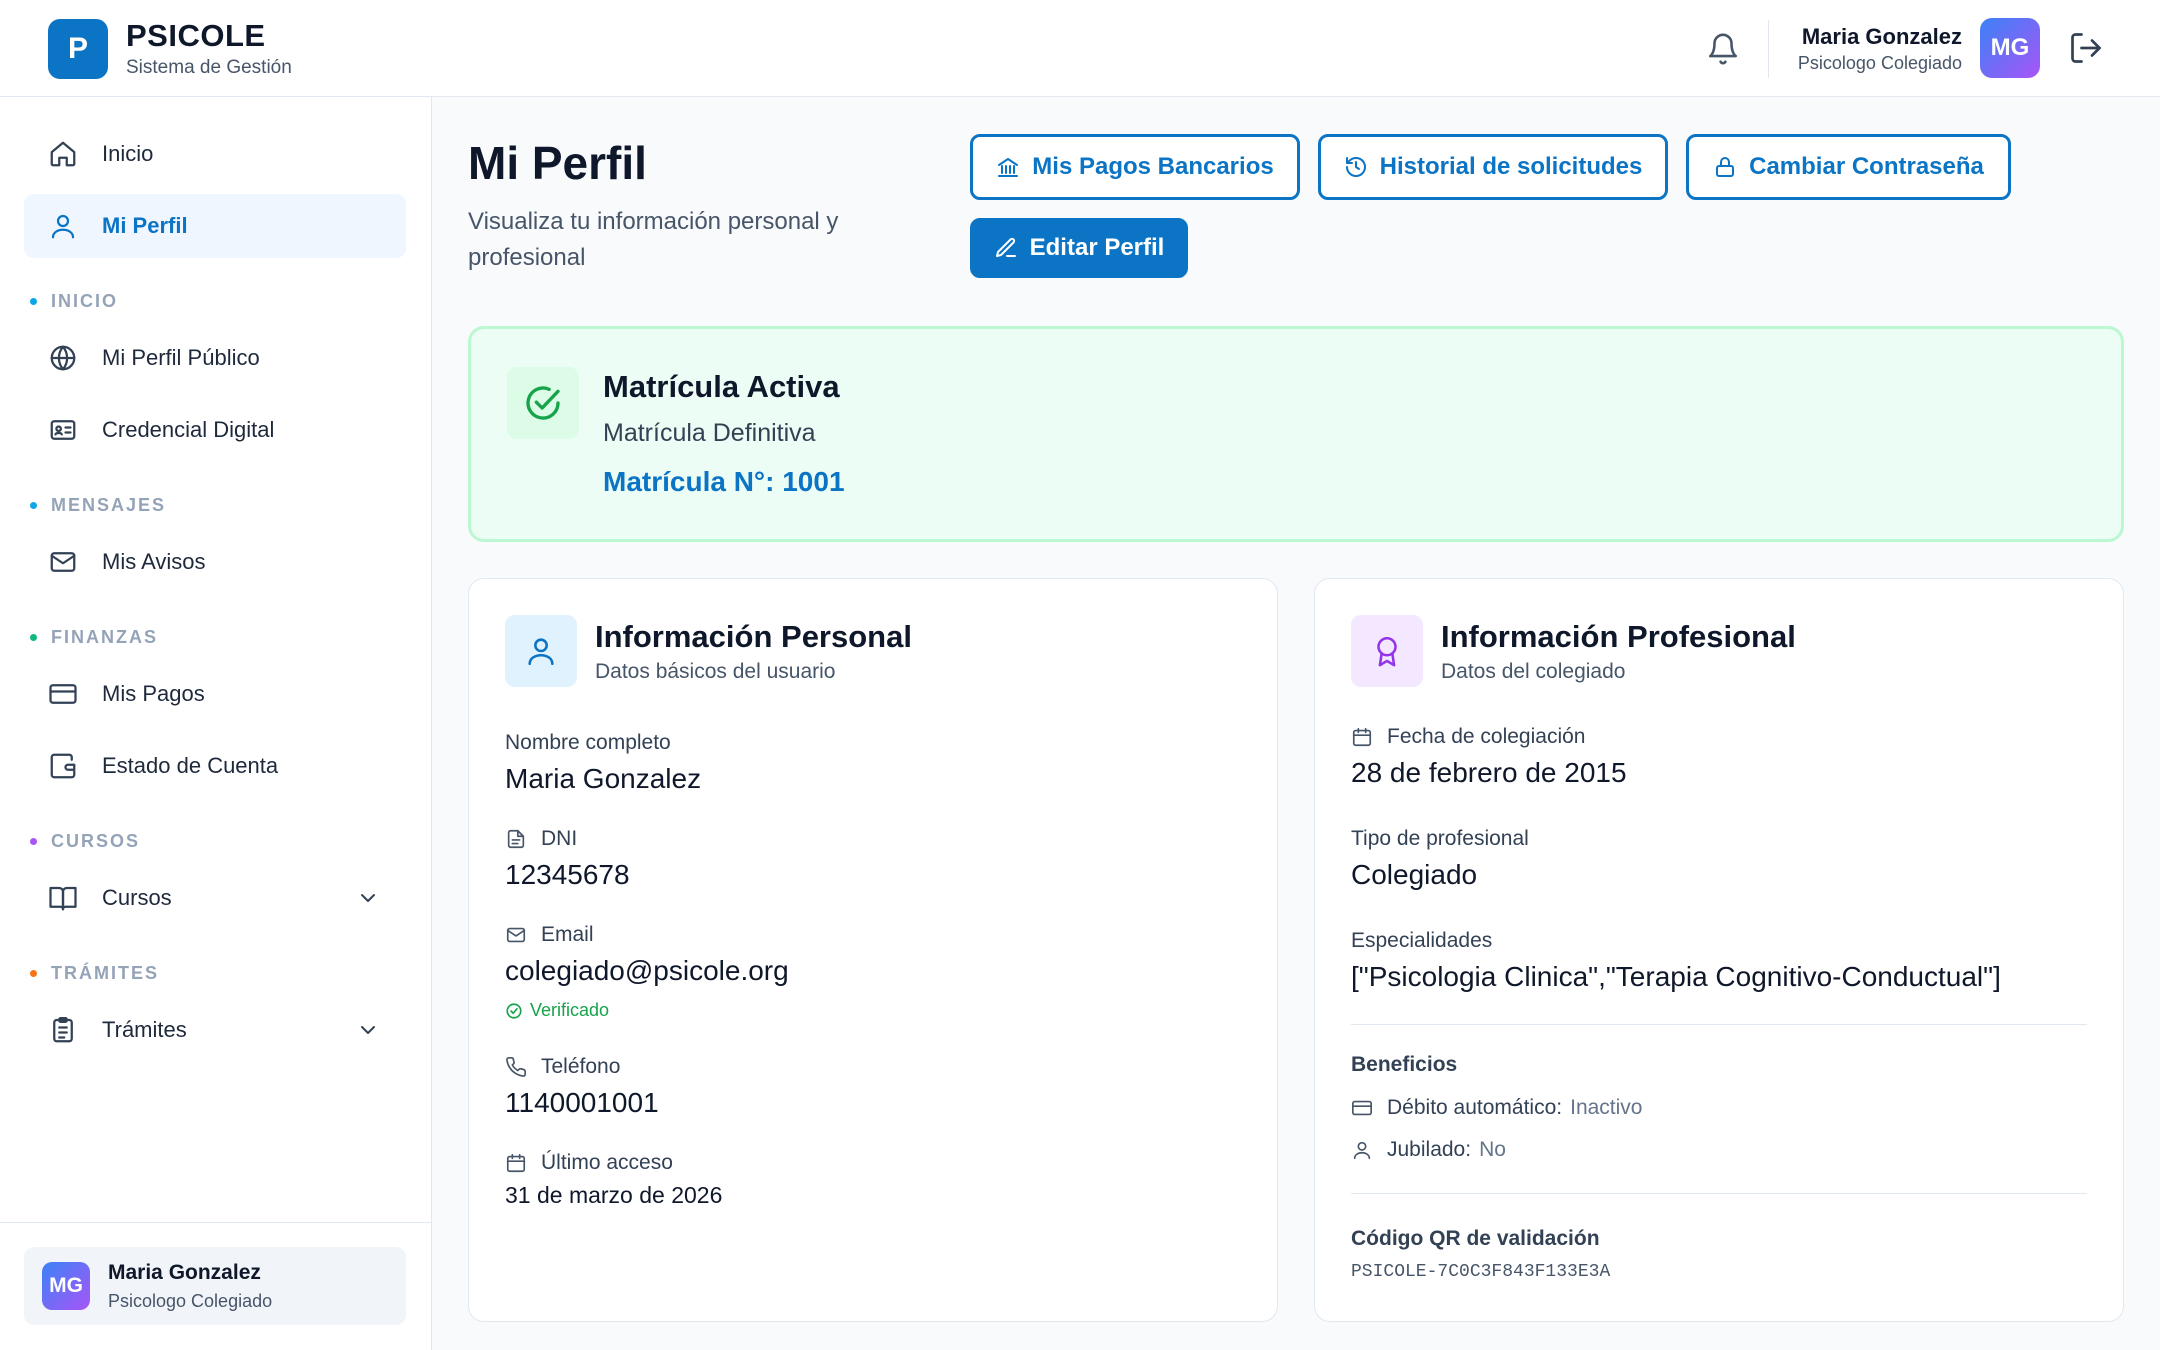 Image resolution: width=2160 pixels, height=1350 pixels. I want to click on sidebar-item-label: Mi Perfil Público, so click(181, 357).